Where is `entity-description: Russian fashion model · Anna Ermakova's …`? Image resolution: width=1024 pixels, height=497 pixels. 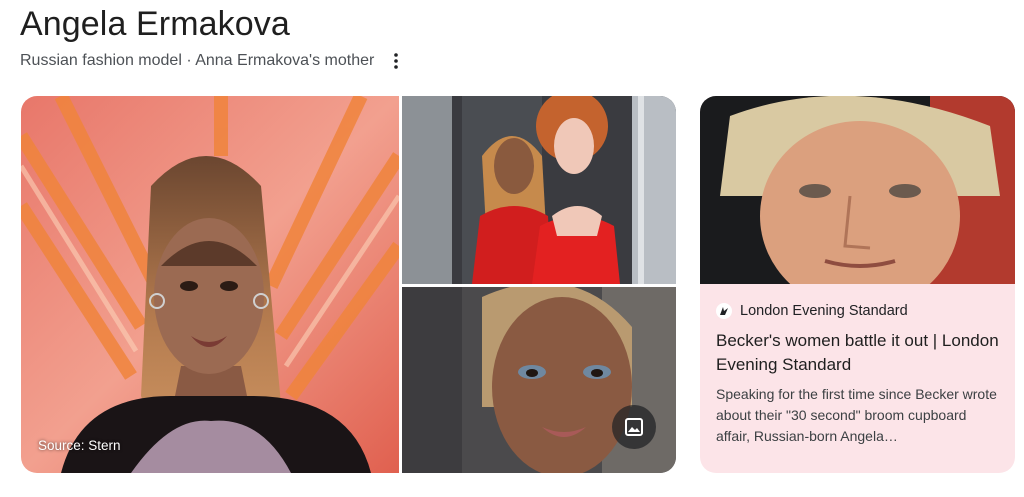 entity-description: Russian fashion model · Anna Ermakova's … is located at coordinates (197, 60).